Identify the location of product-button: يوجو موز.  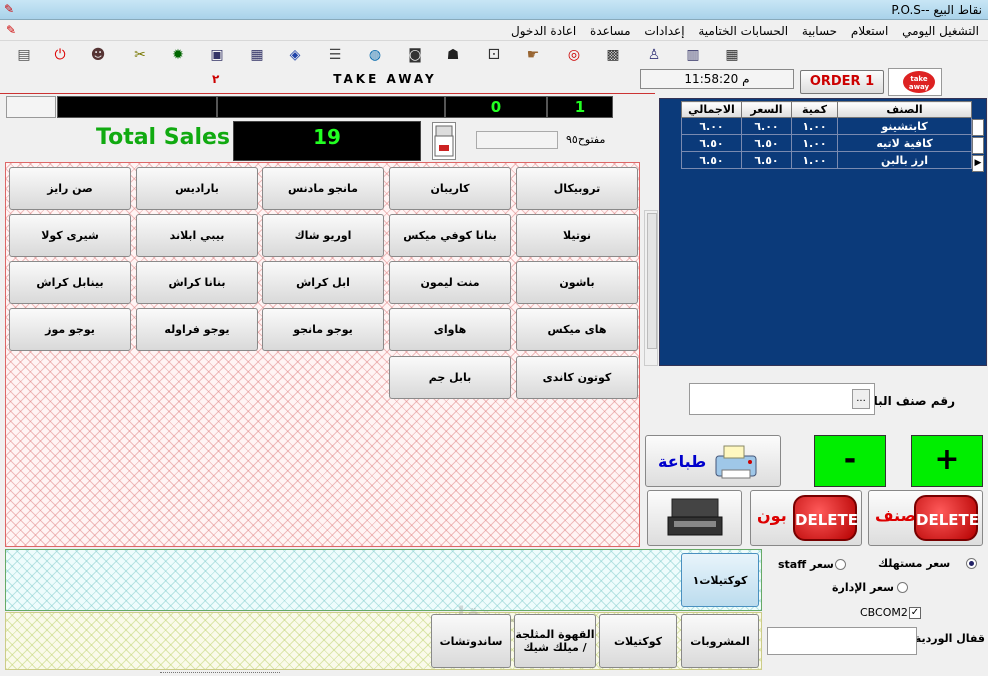
(70, 329).